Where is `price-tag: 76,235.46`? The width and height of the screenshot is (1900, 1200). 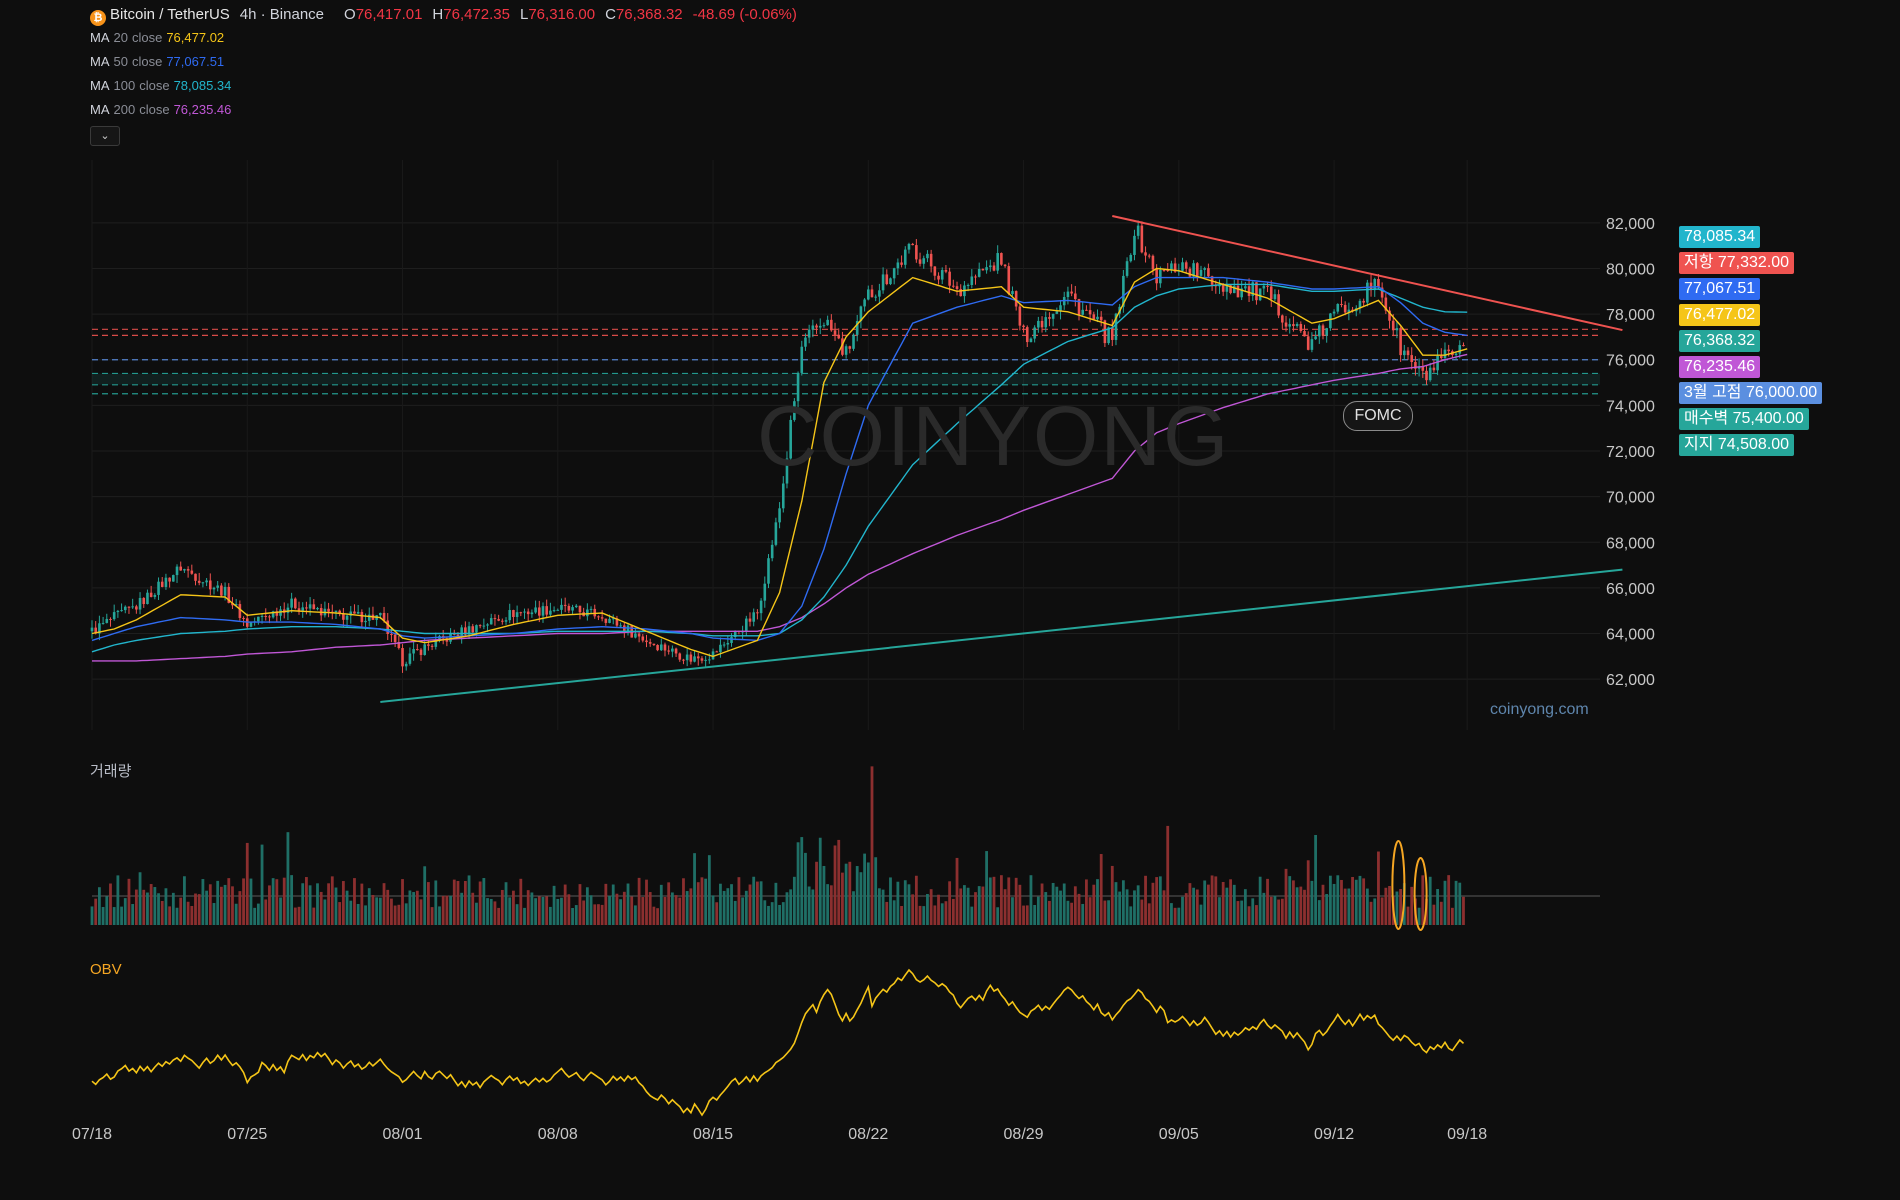
price-tag: 76,235.46 is located at coordinates (1720, 367).